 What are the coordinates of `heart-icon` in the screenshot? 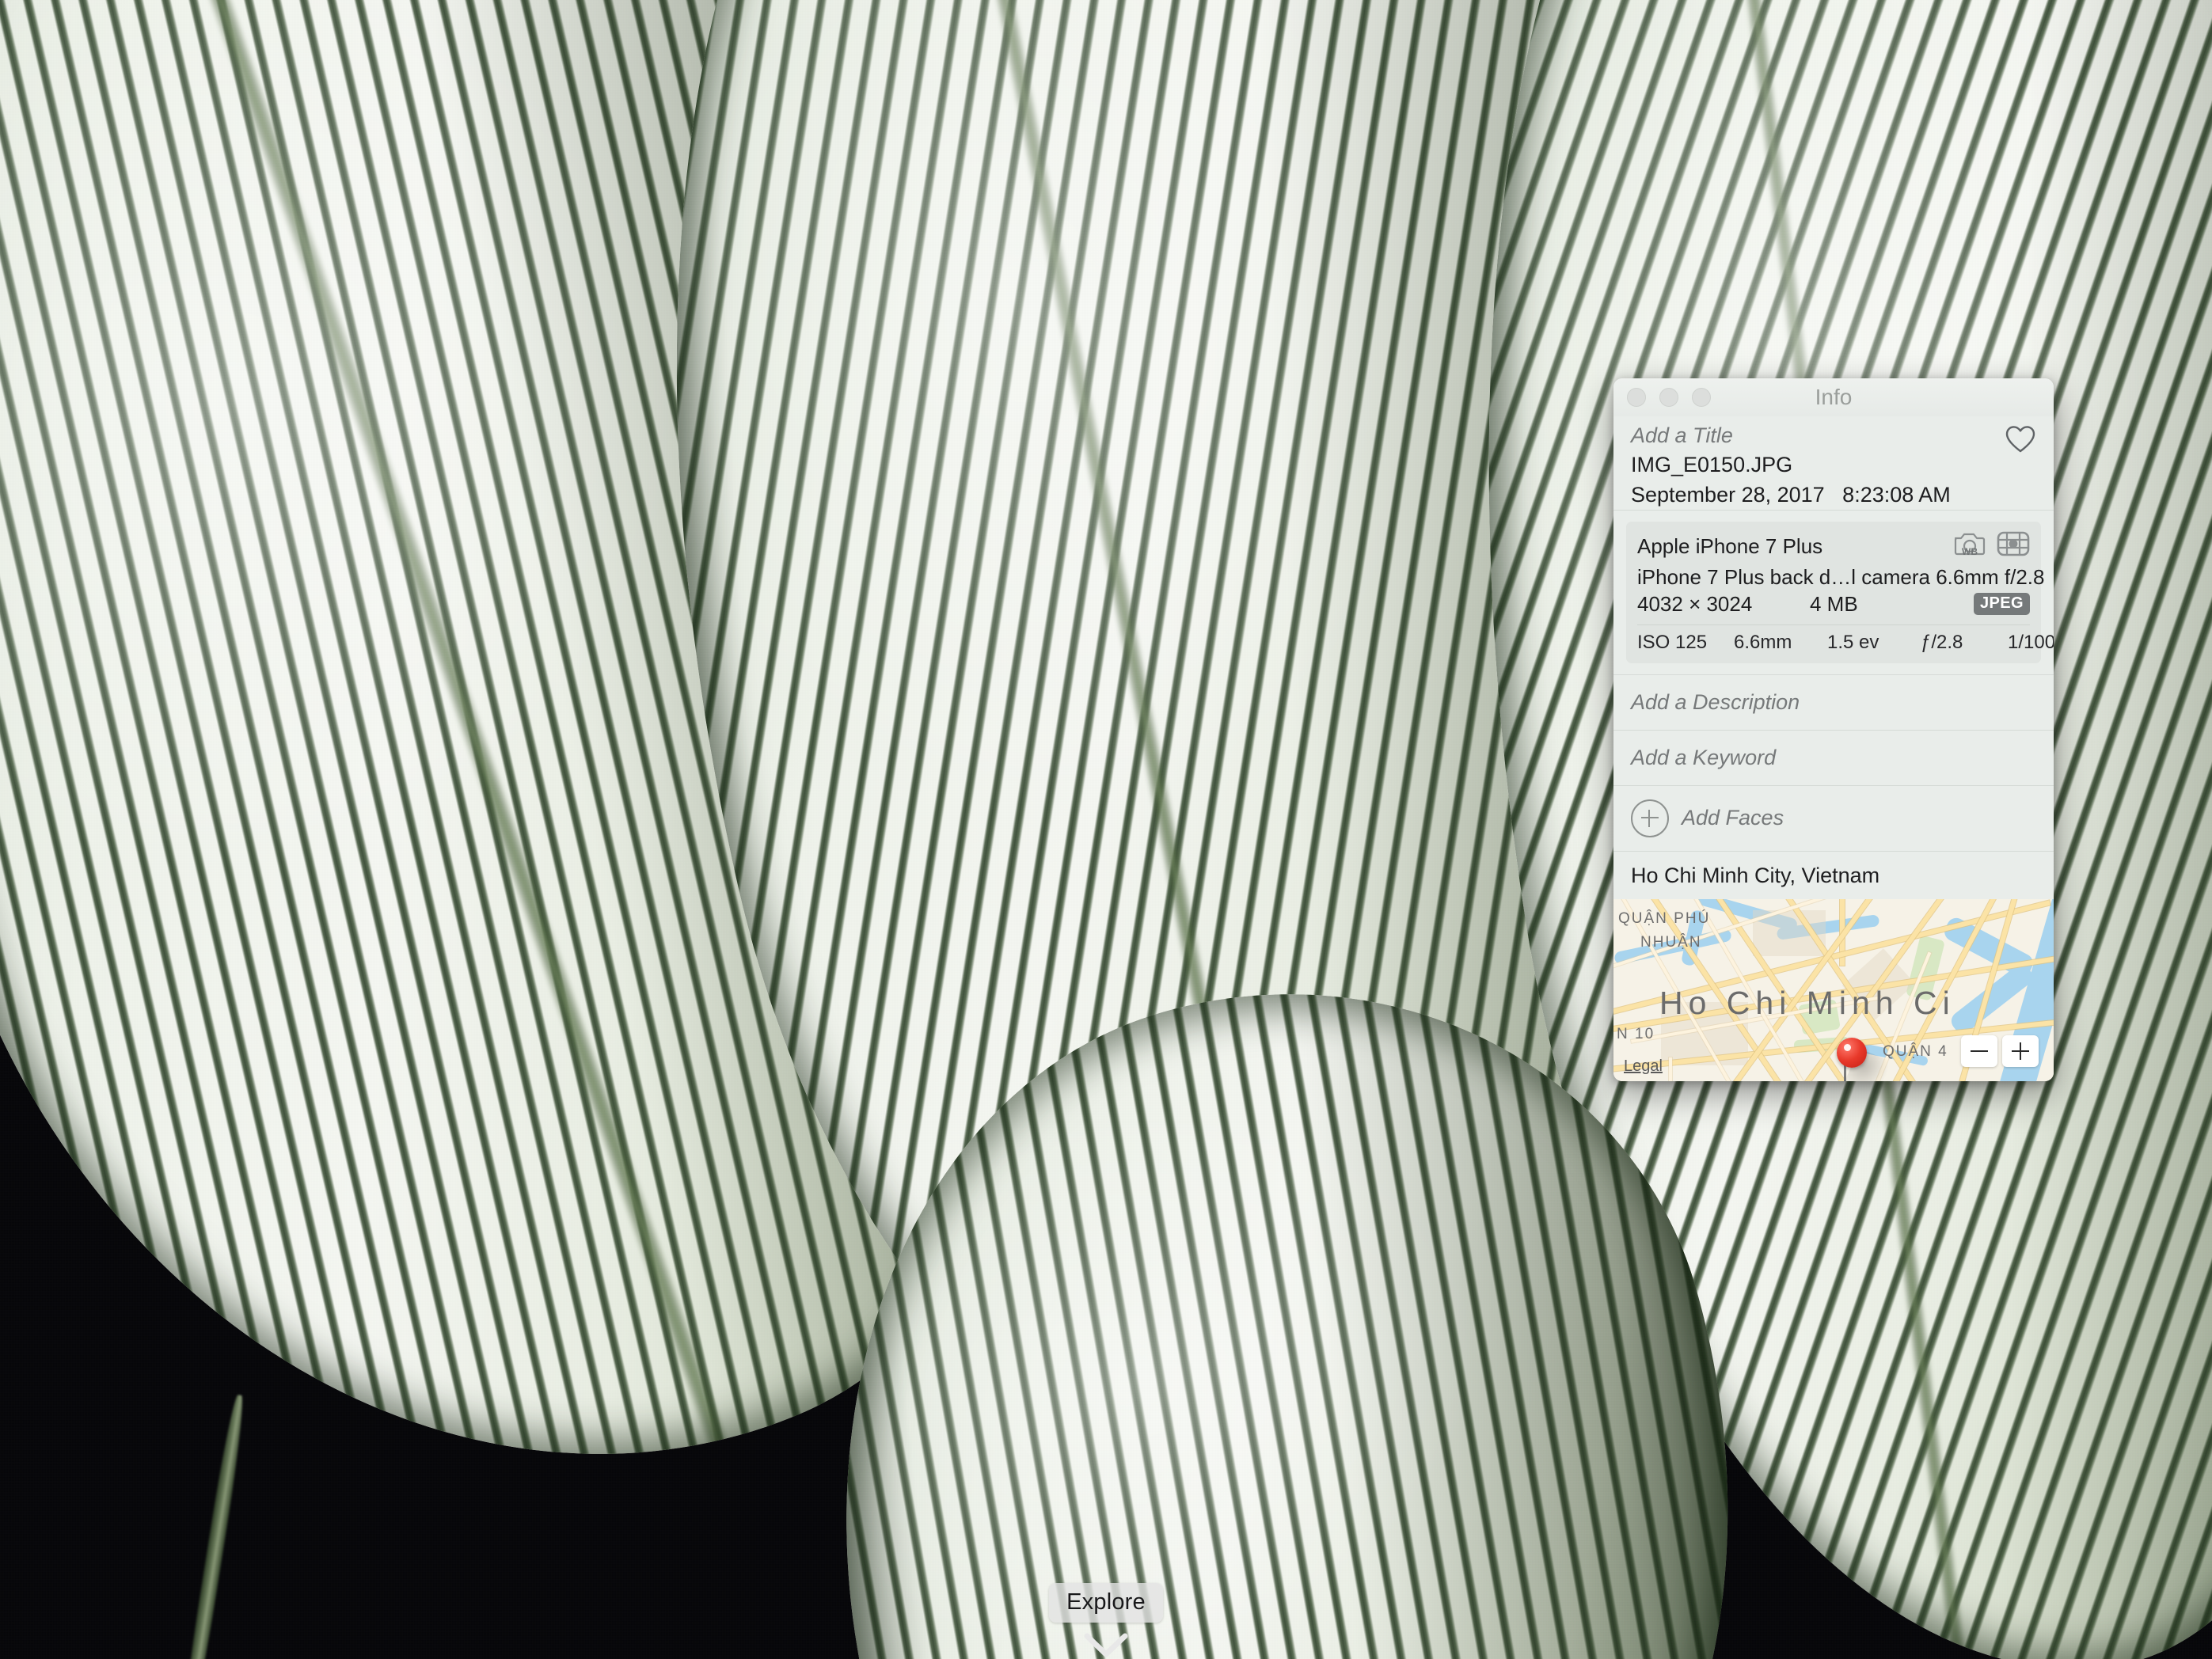 It's located at (2020, 439).